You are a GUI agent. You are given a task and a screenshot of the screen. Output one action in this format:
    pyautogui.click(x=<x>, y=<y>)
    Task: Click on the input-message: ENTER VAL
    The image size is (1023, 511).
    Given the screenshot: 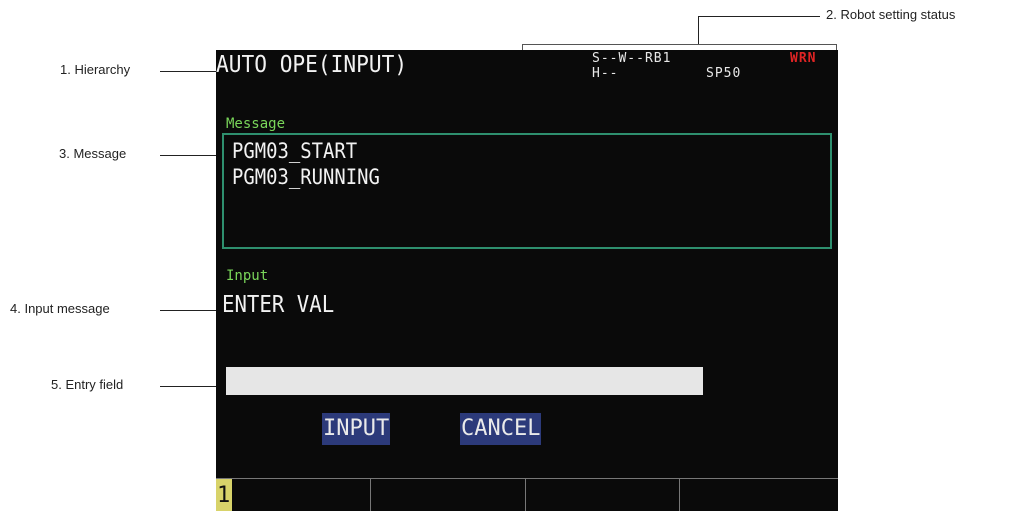 What is the action you would take?
    pyautogui.click(x=278, y=305)
    